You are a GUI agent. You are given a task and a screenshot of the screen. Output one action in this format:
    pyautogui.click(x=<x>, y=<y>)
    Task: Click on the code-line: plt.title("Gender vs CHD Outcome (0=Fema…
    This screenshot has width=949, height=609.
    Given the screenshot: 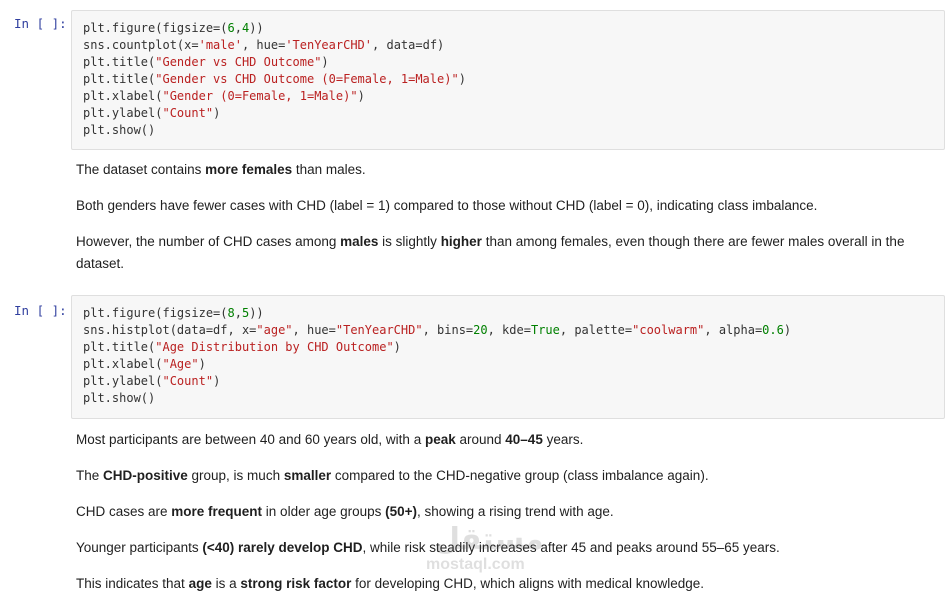 What is the action you would take?
    pyautogui.click(x=508, y=79)
    